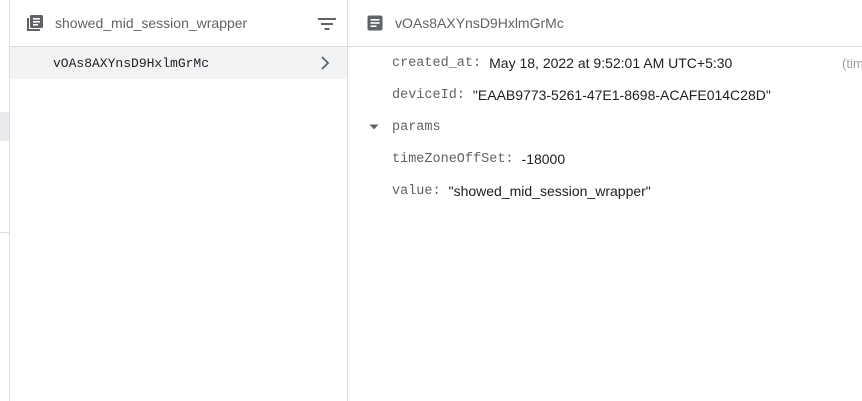  I want to click on document-list-item-id: vOAs8AXYnsD9HxlmGrMc, so click(131, 63).